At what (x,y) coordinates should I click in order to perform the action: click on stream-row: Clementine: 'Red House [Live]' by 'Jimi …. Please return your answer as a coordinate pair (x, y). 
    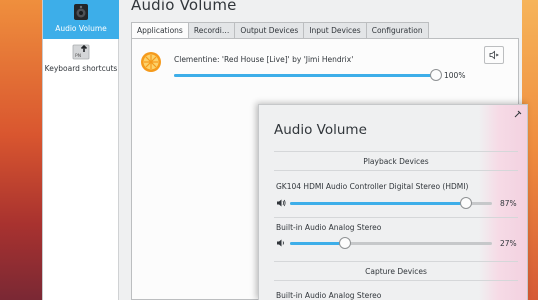
    Looking at the image, I should click on (326, 63).